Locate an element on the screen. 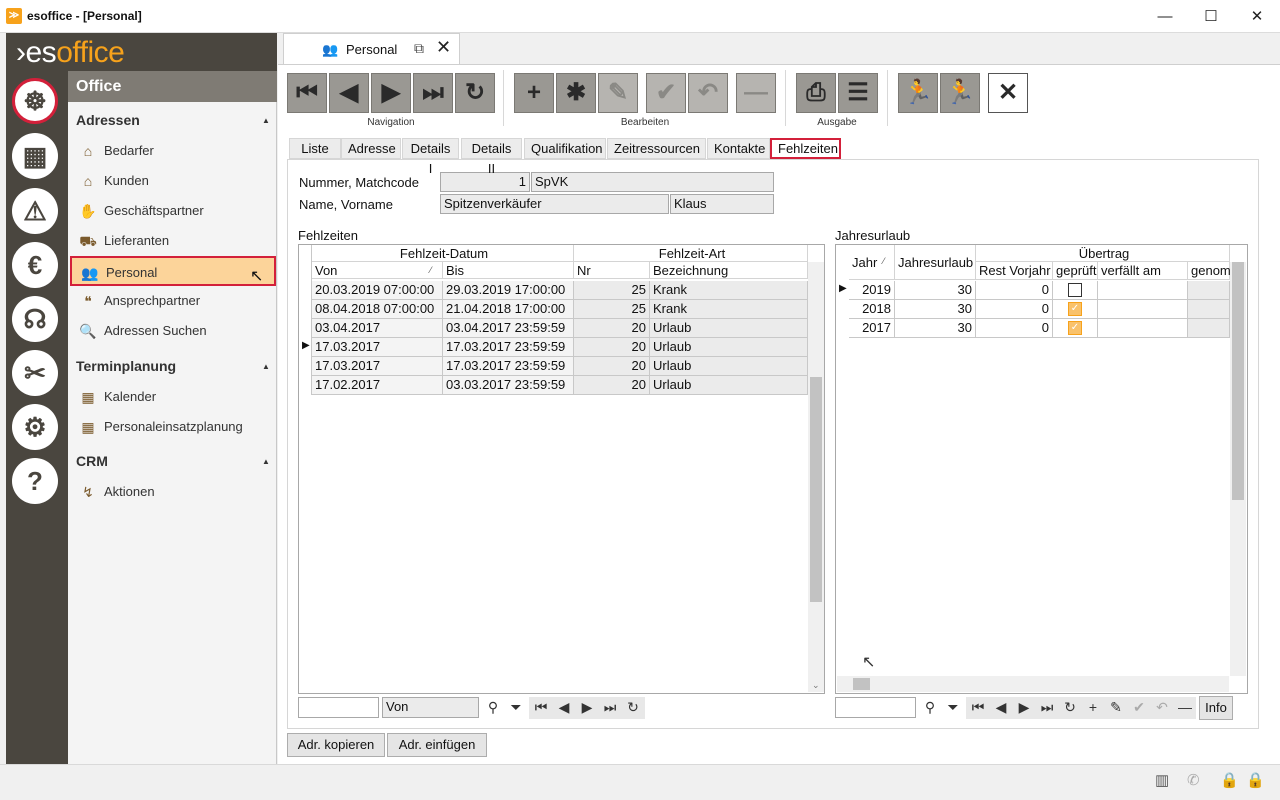  first-record-button: ⏮ is located at coordinates (307, 93).